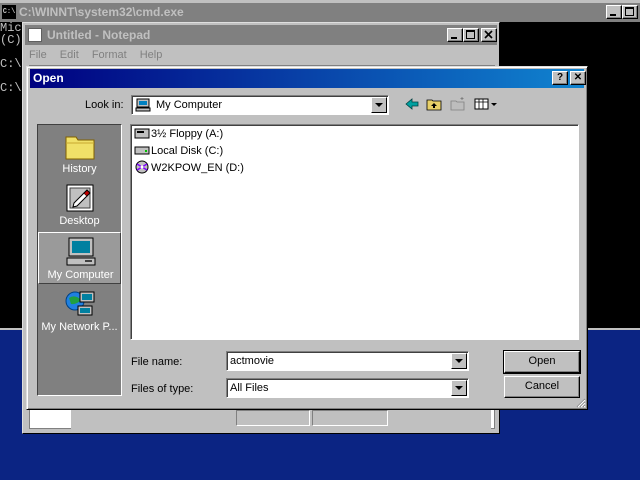 Image resolution: width=640 pixels, height=480 pixels. What do you see at coordinates (261, 35) in the screenshot?
I see `notepad-title-bar: Untitled - Notepad` at bounding box center [261, 35].